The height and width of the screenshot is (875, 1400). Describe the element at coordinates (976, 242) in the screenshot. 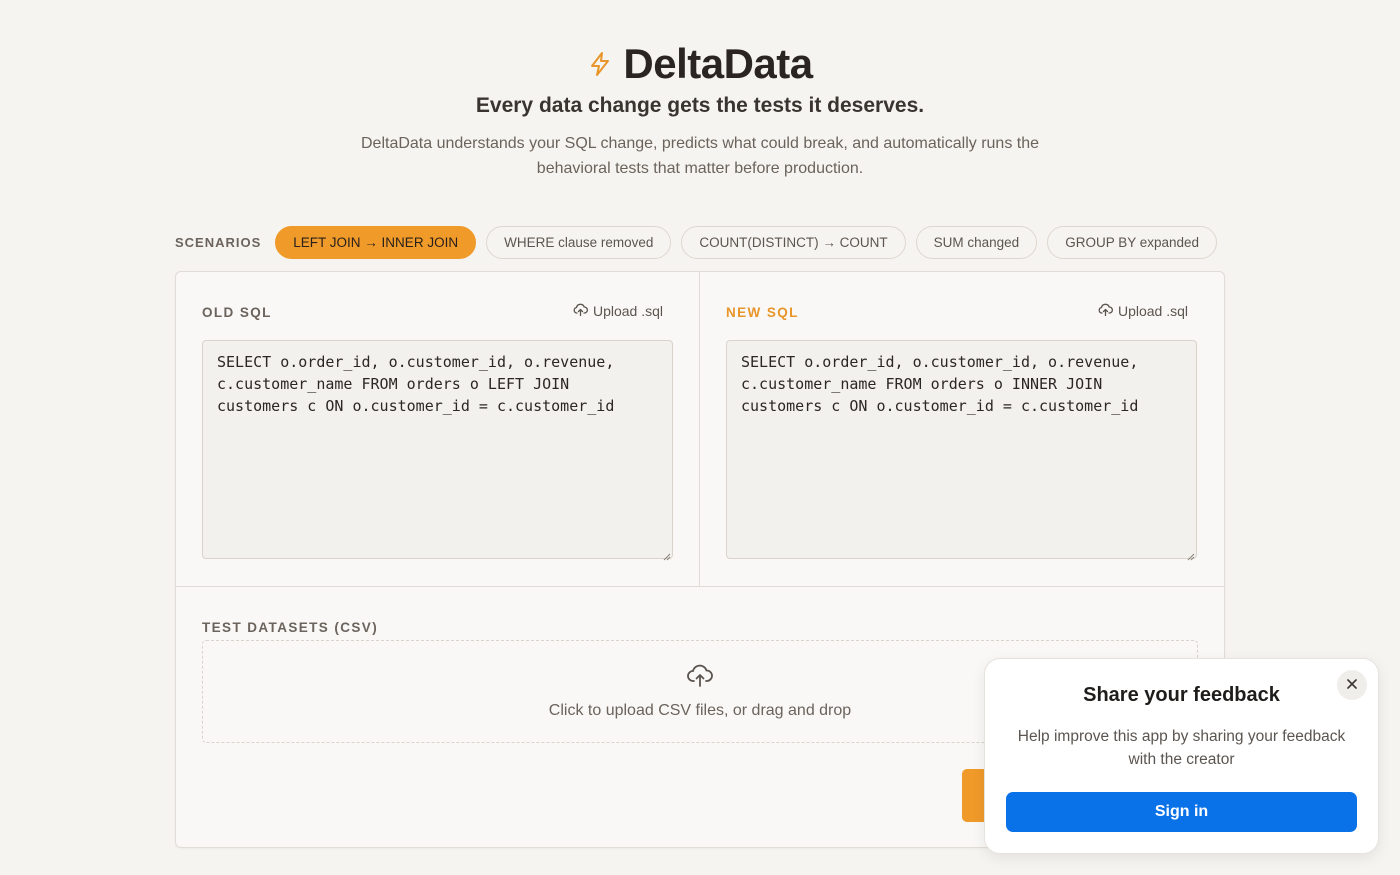

I see `scenario-chip-sum-changed: SUM changed` at that location.